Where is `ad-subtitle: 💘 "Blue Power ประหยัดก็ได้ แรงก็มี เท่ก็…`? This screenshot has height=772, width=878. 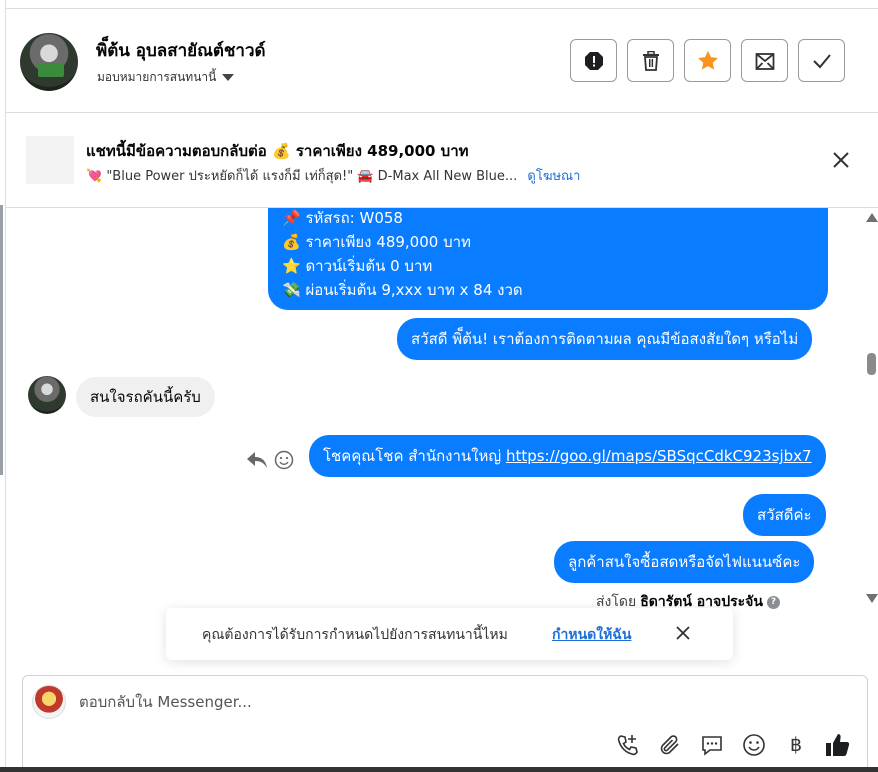 ad-subtitle: 💘 "Blue Power ประหยัดก็ได้ แรงก็มี เท่ก็… is located at coordinates (302, 176).